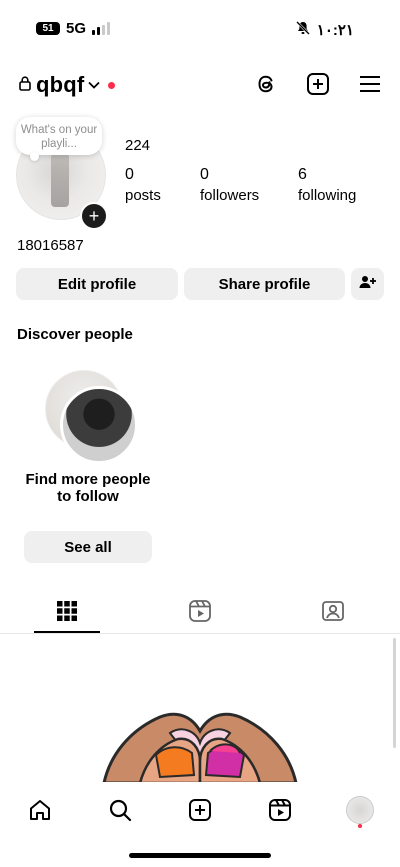 The image size is (400, 867). I want to click on threads-icon, so click(266, 84).